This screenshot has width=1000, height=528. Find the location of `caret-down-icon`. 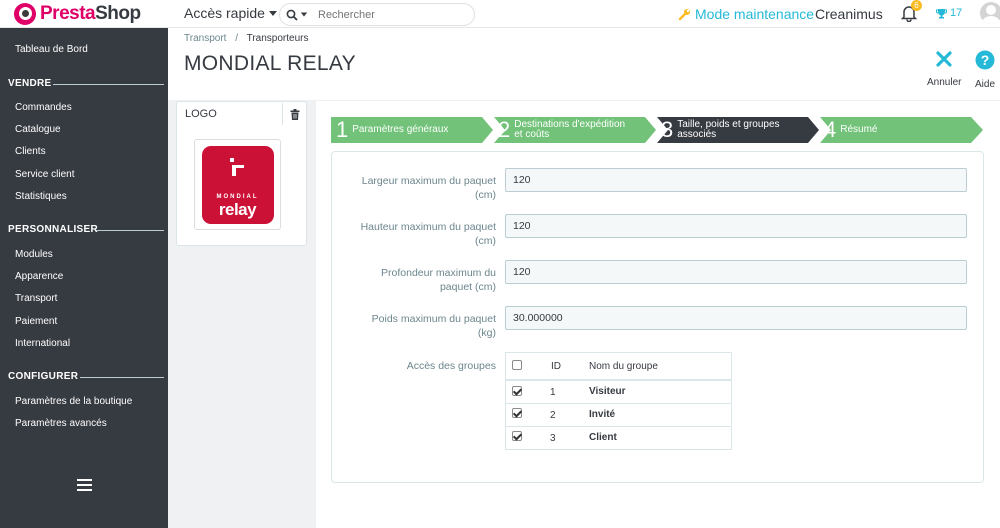

caret-down-icon is located at coordinates (272, 13).